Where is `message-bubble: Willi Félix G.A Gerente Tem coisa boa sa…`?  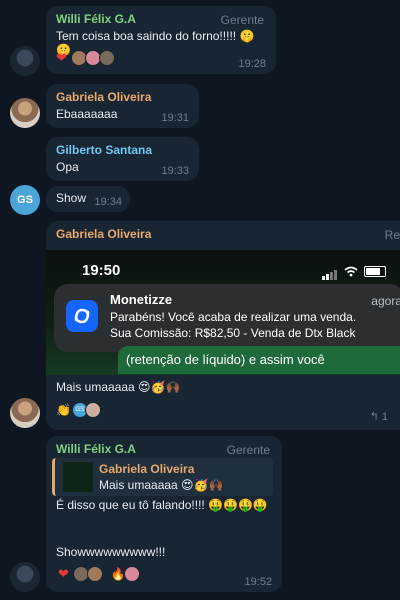
message-bubble: Willi Félix G.A Gerente Tem coisa boa sa… is located at coordinates (161, 40).